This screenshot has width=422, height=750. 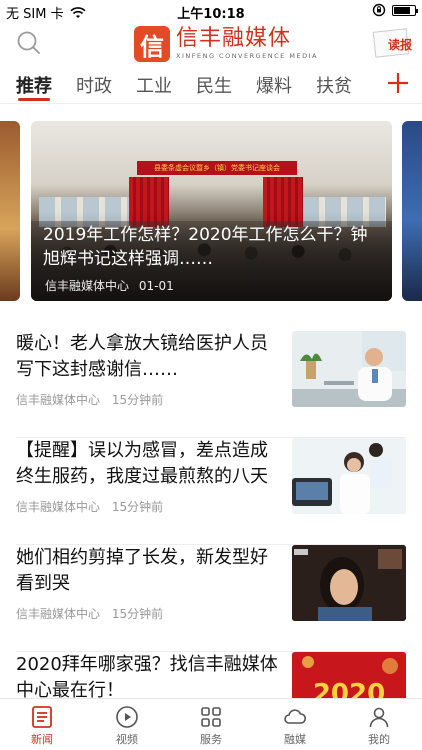 What do you see at coordinates (399, 45) in the screenshot?
I see `read-paper-label: 读报` at bounding box center [399, 45].